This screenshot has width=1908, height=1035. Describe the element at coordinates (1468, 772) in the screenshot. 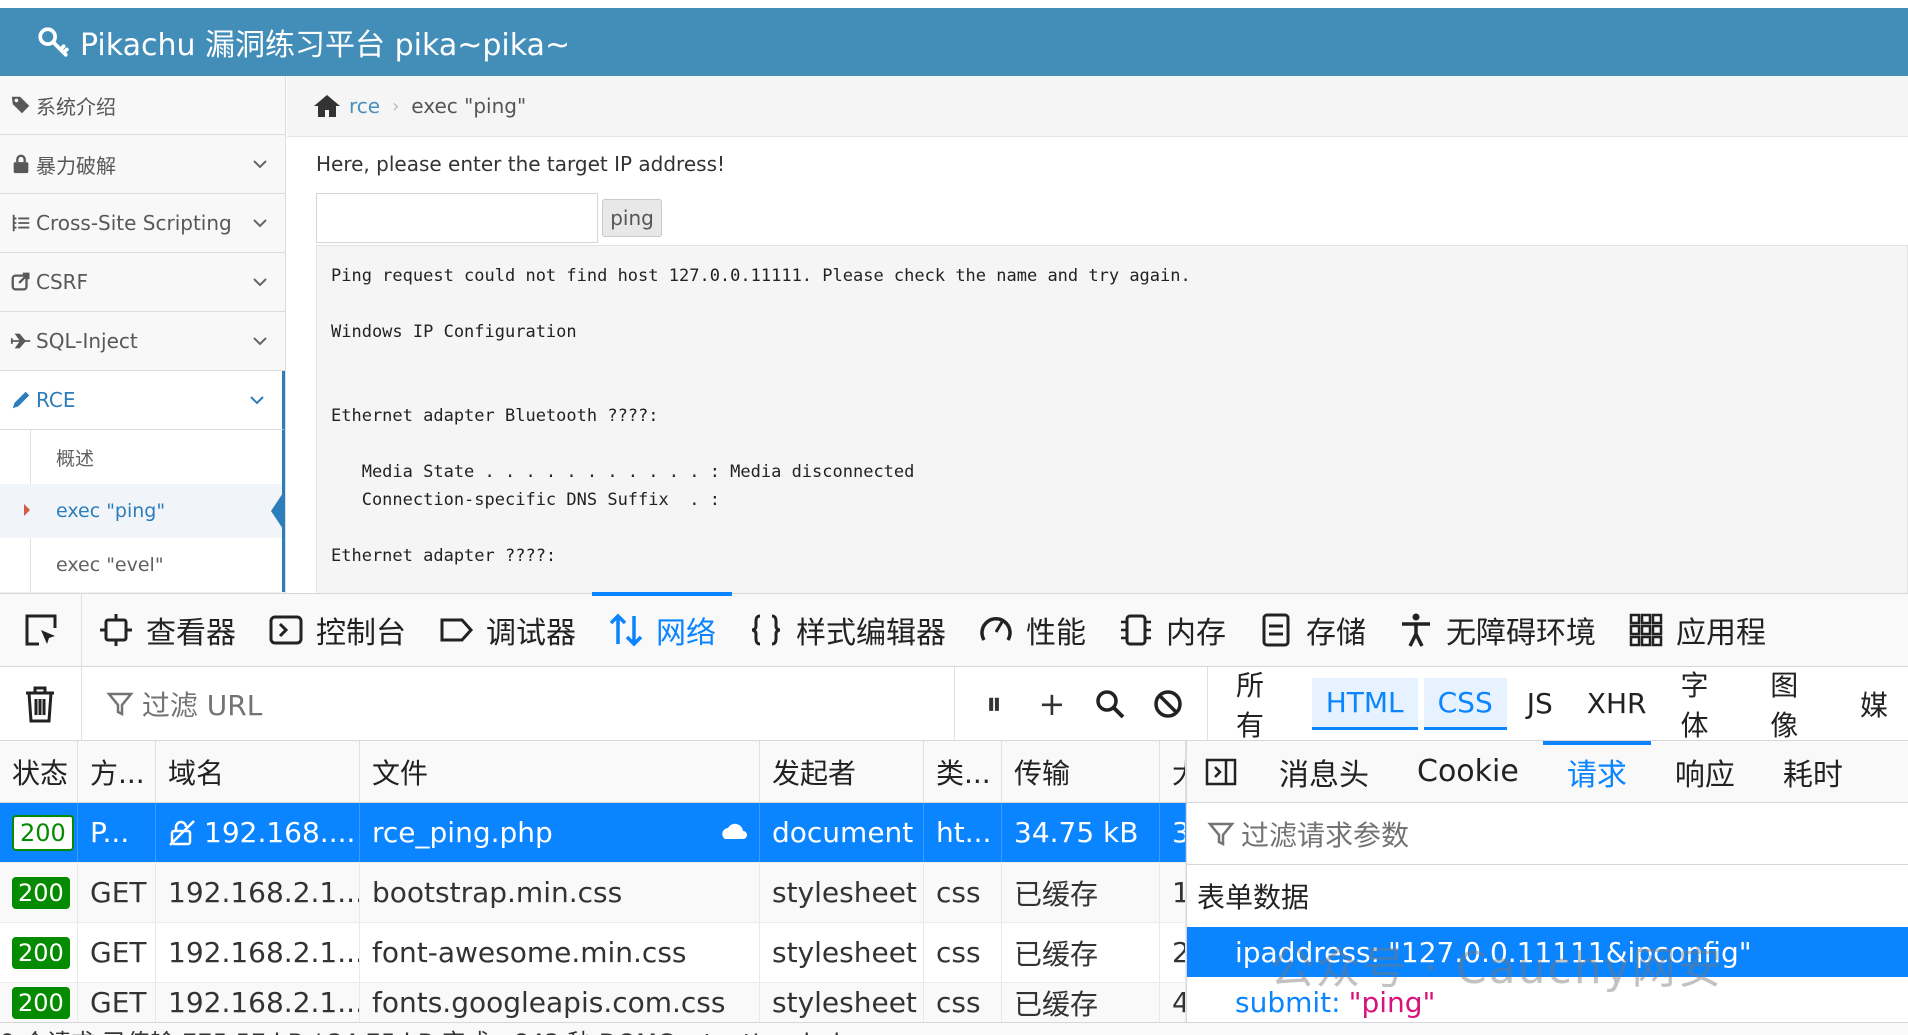

I see `tab-cookies: Cookie` at that location.